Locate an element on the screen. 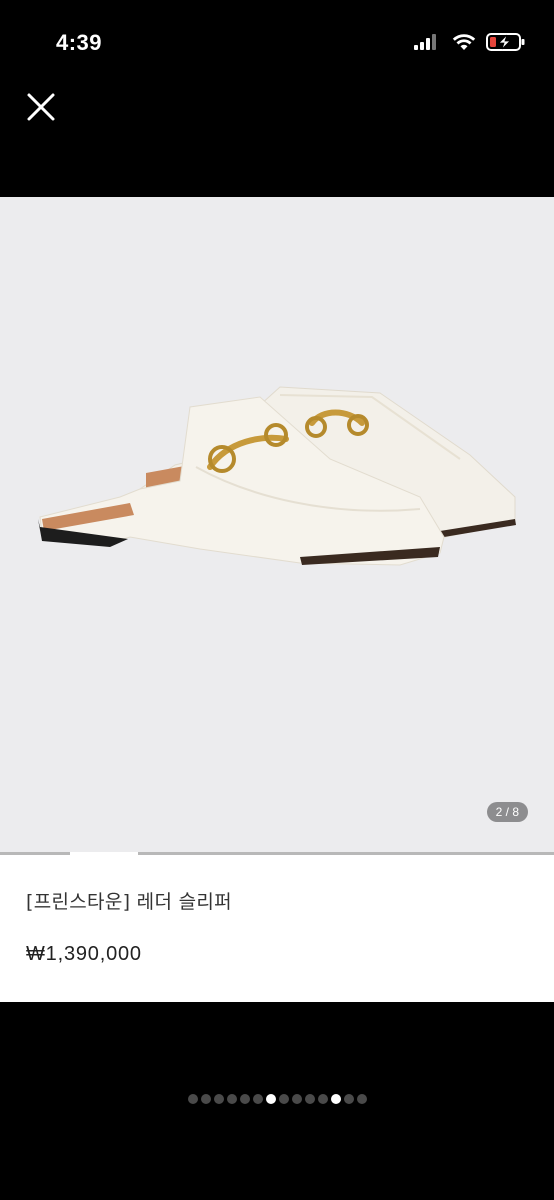 This screenshot has height=1200, width=554. close-icon is located at coordinates (41, 107).